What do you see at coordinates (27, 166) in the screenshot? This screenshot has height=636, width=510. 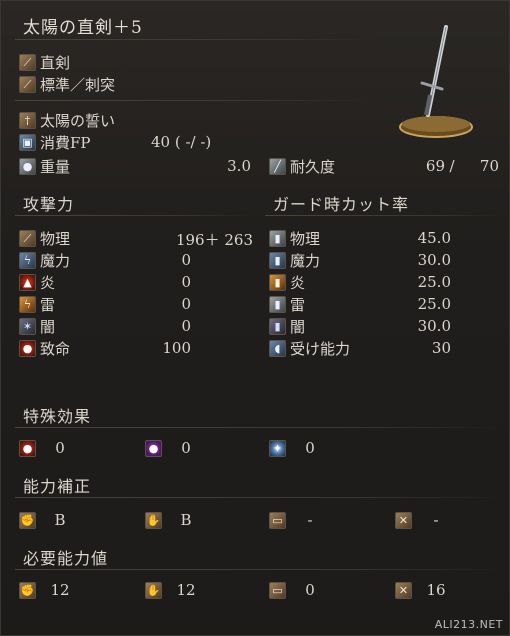 I see `weight-icon: ●` at bounding box center [27, 166].